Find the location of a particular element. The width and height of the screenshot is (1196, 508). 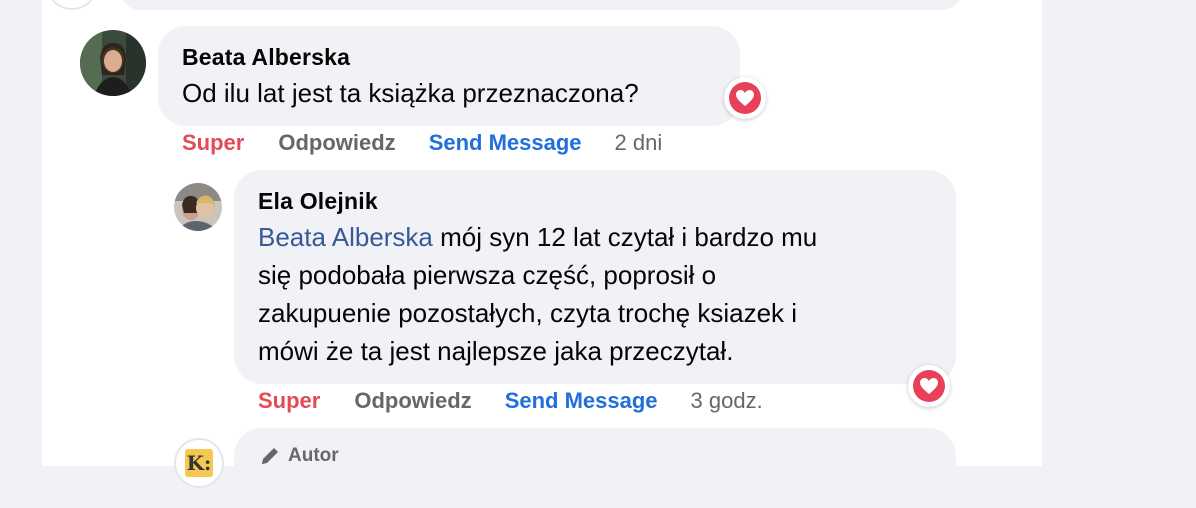

mention-link: Beata Alberska is located at coordinates (345, 237).